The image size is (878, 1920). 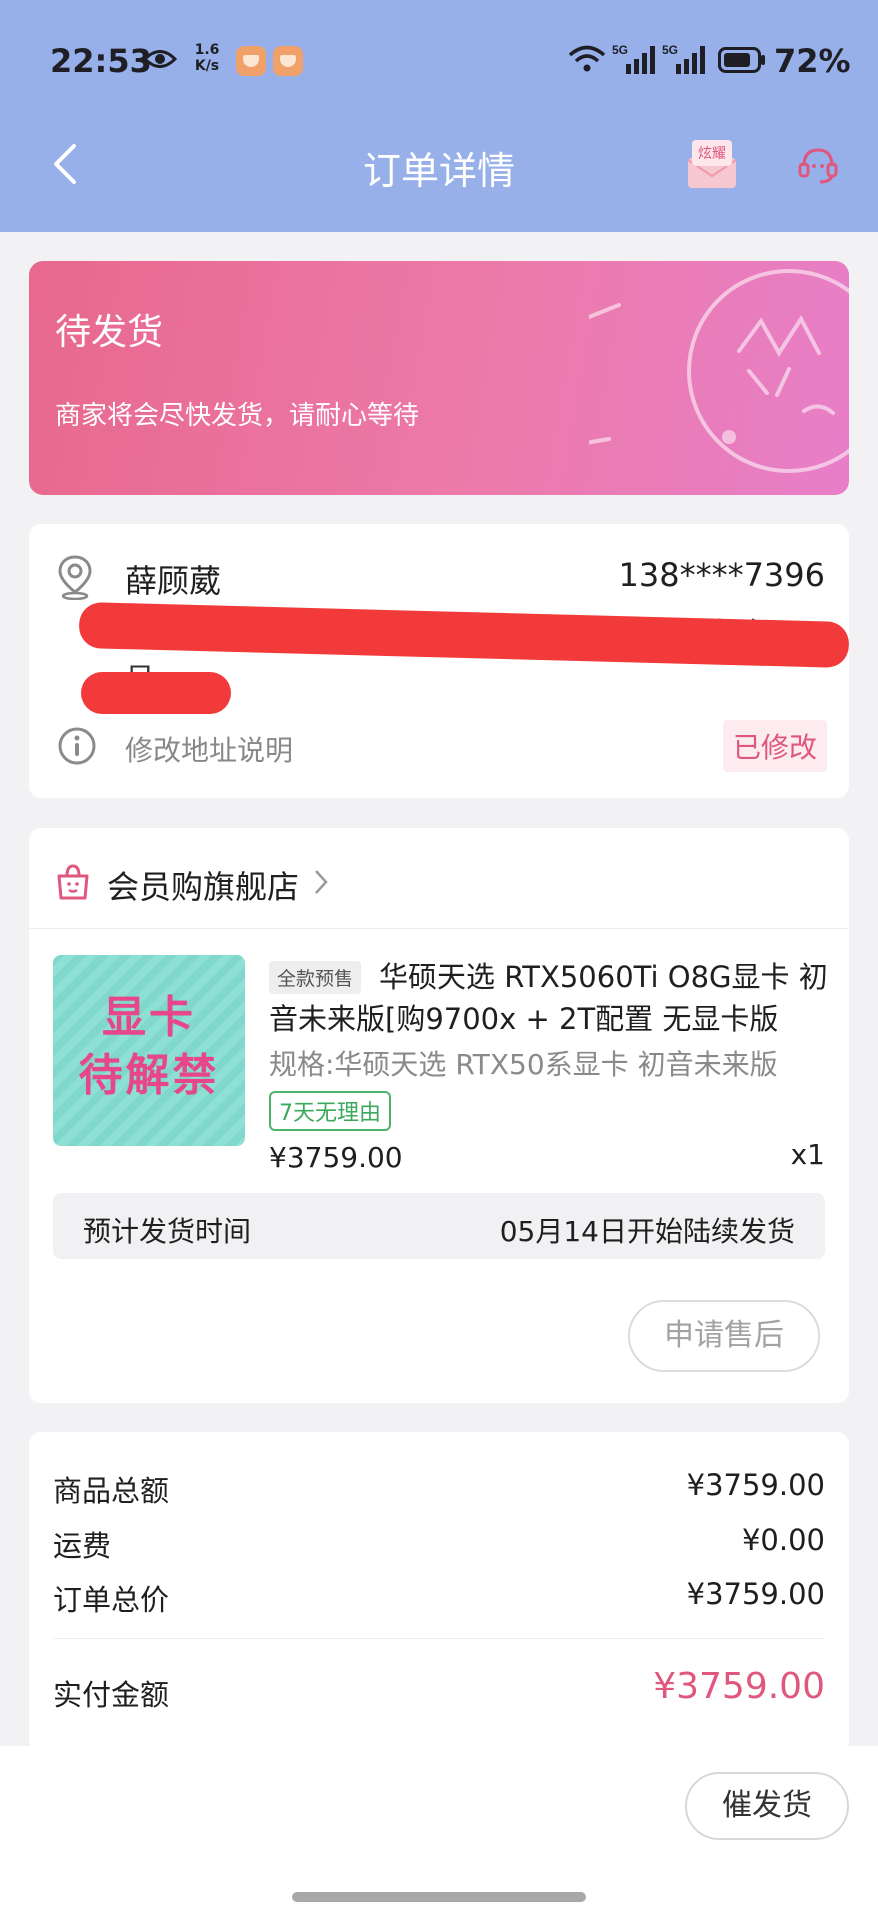 What do you see at coordinates (149, 1075) in the screenshot?
I see `thumbnail-text: 待解禁` at bounding box center [149, 1075].